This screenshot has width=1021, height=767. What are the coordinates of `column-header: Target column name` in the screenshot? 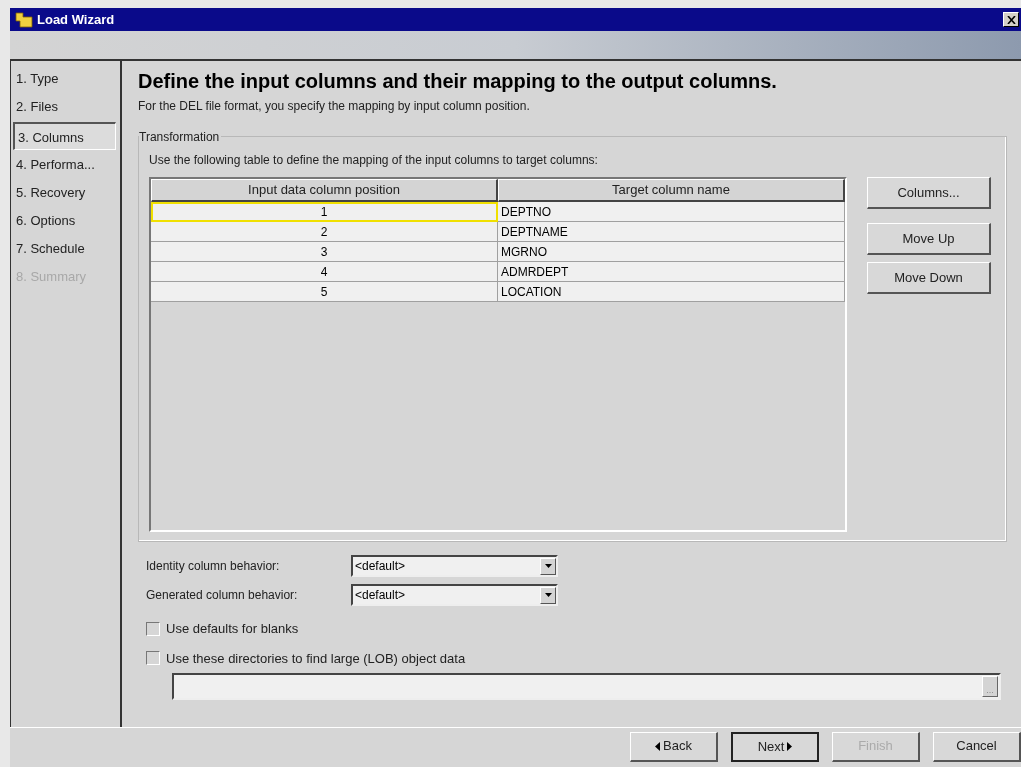 It's located at (671, 190).